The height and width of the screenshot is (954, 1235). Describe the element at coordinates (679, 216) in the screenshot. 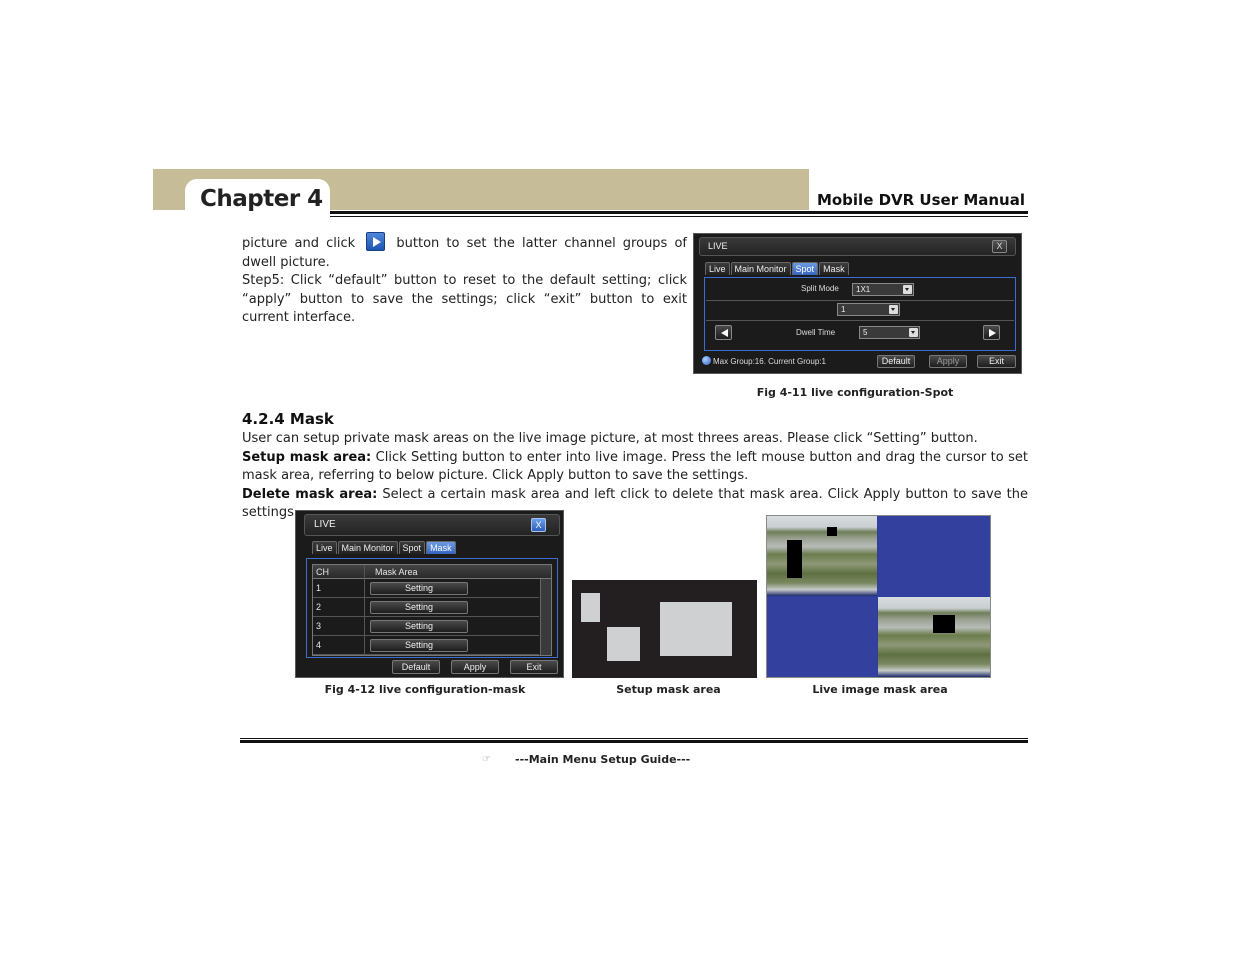

I see `header-divider-thin` at that location.